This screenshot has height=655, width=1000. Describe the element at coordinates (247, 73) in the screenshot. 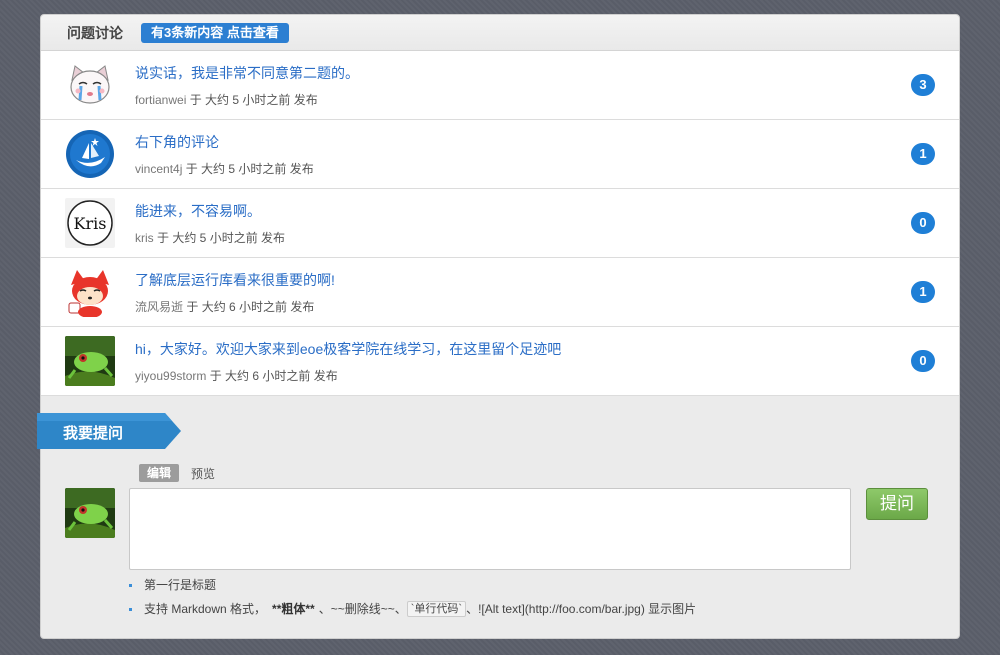

I see `discussion-title-link: 说实话，我是非常不同意第二题的。` at that location.